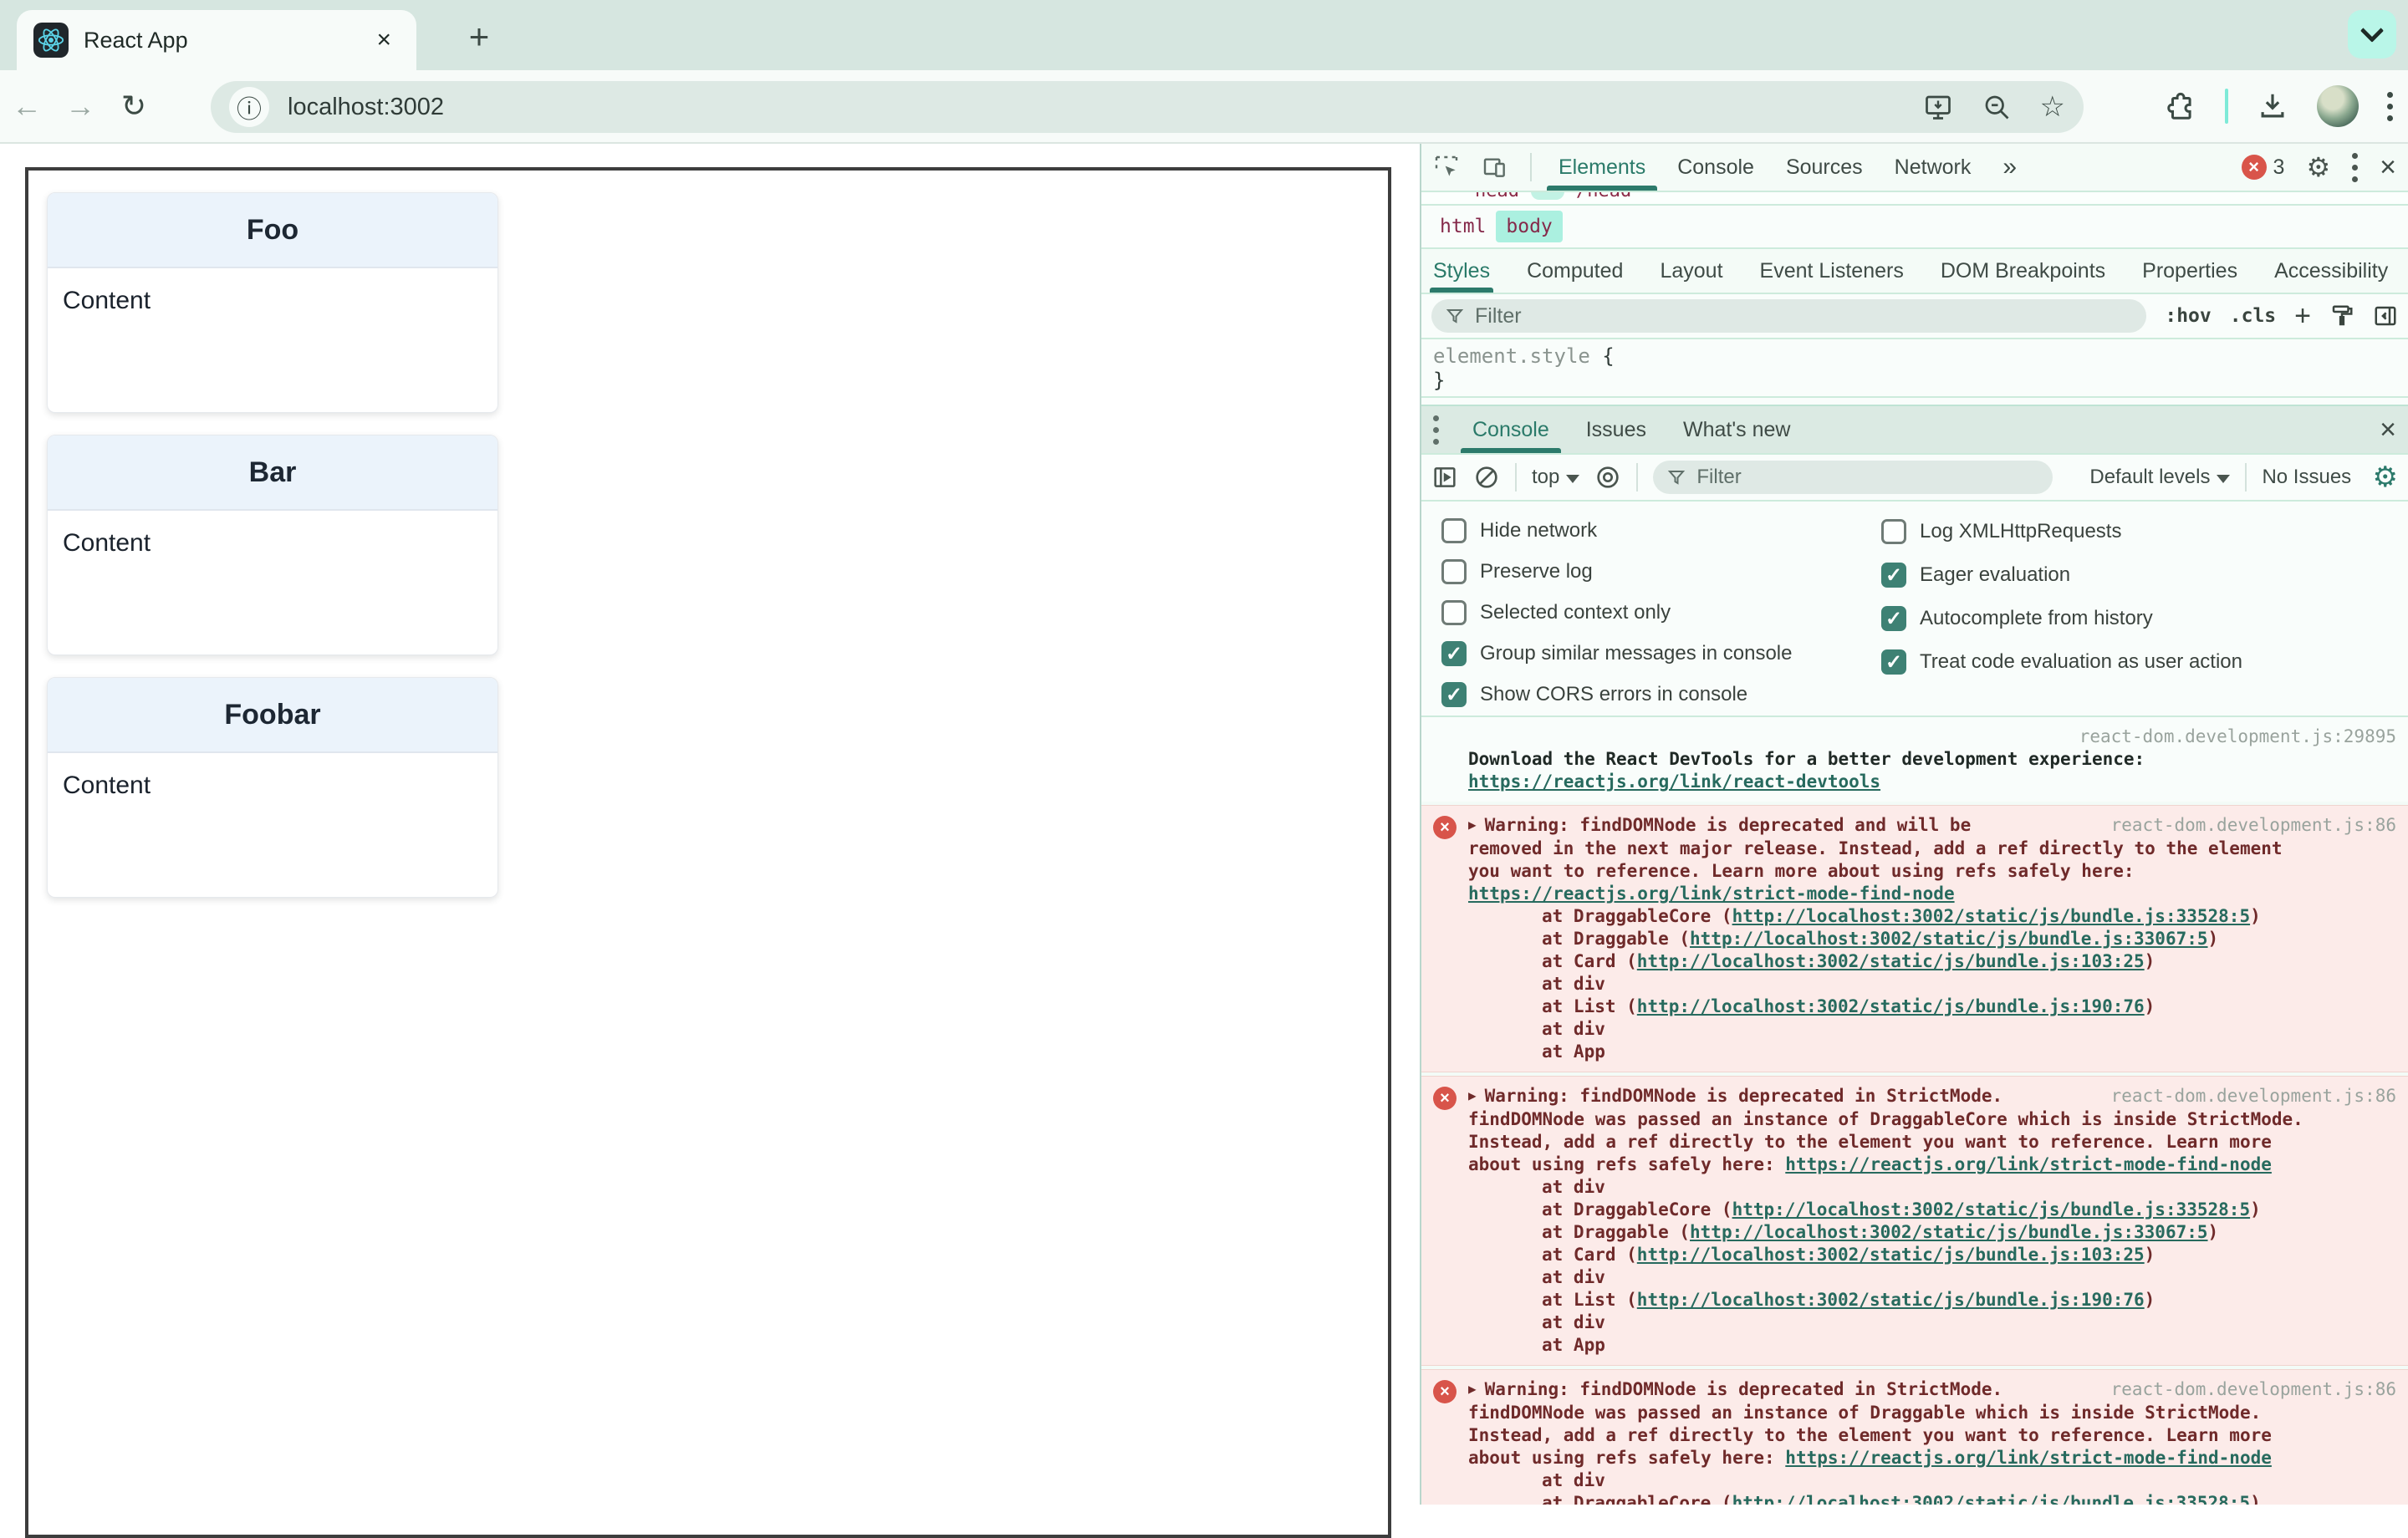  I want to click on new-tab-button: +, so click(479, 39).